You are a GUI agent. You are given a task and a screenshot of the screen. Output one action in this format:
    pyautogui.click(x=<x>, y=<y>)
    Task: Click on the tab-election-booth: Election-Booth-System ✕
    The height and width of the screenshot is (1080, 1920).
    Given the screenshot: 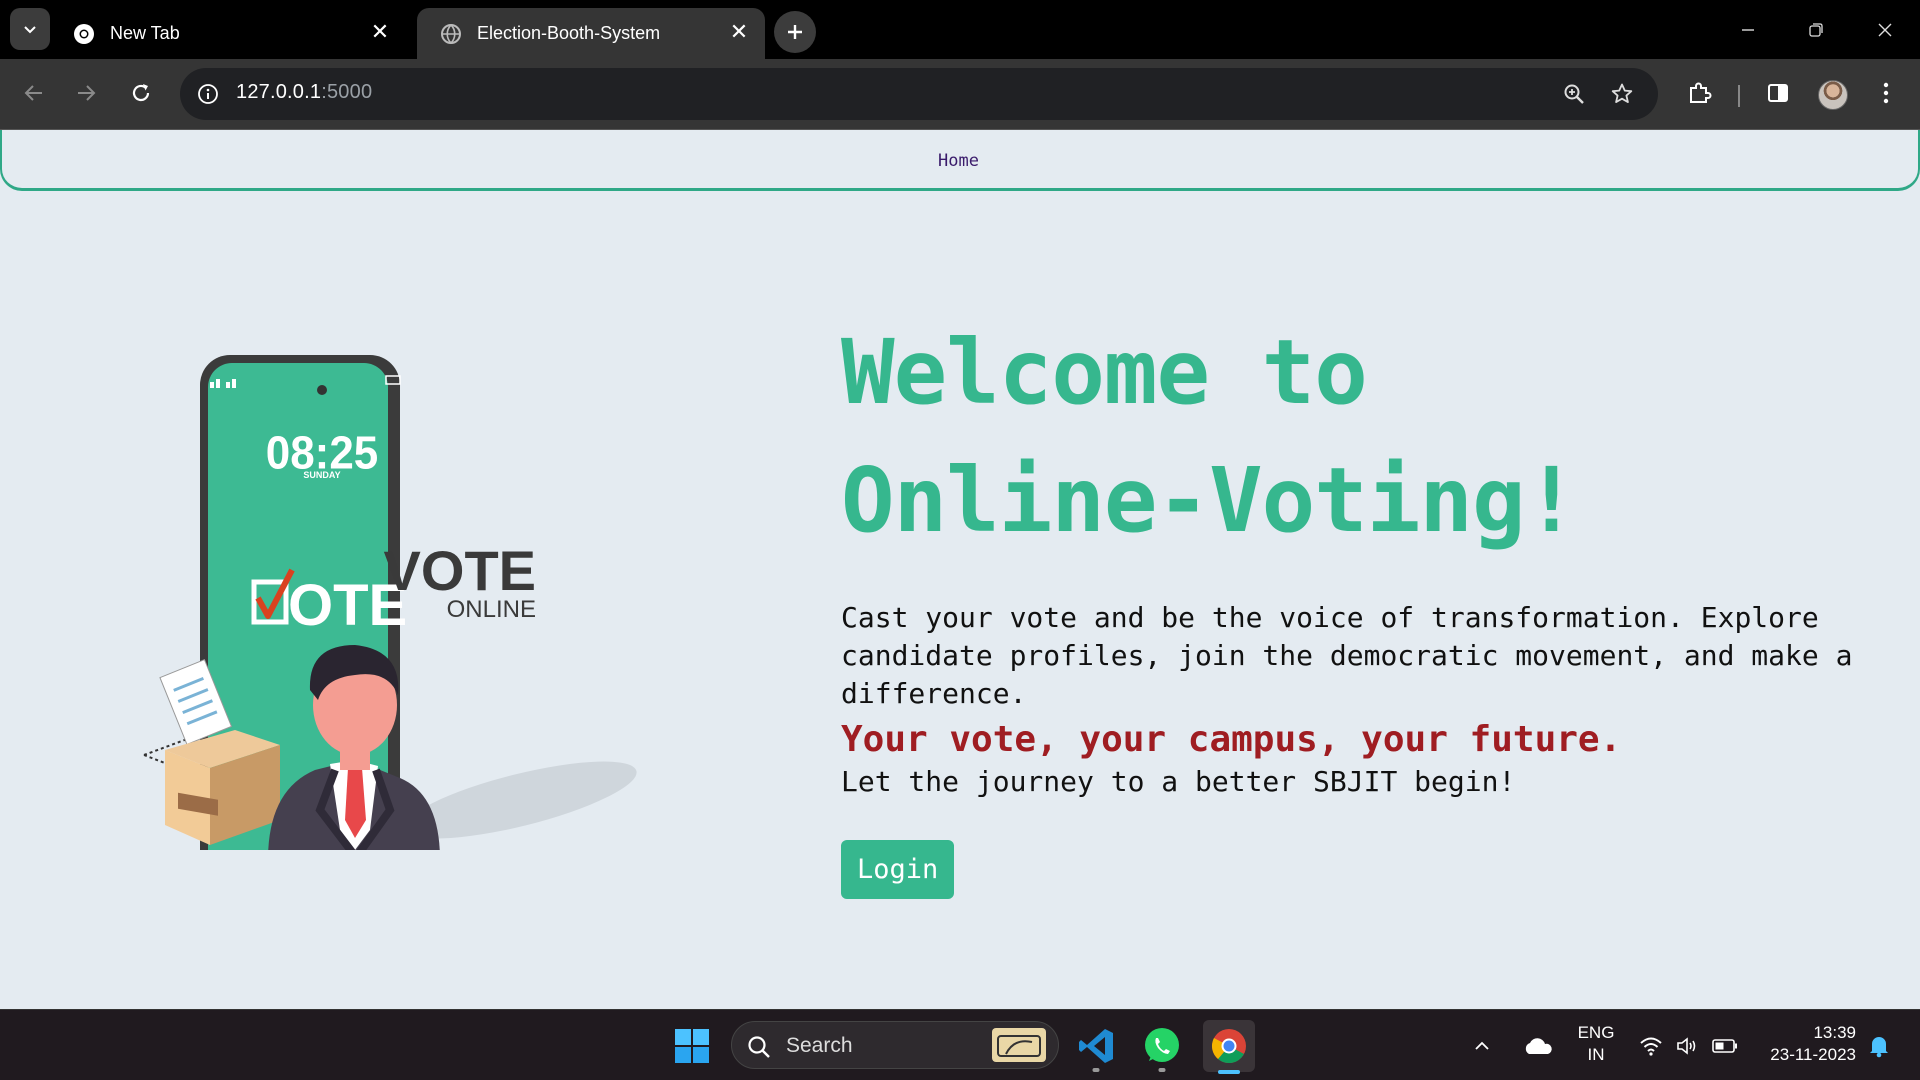 What is the action you would take?
    pyautogui.click(x=591, y=33)
    